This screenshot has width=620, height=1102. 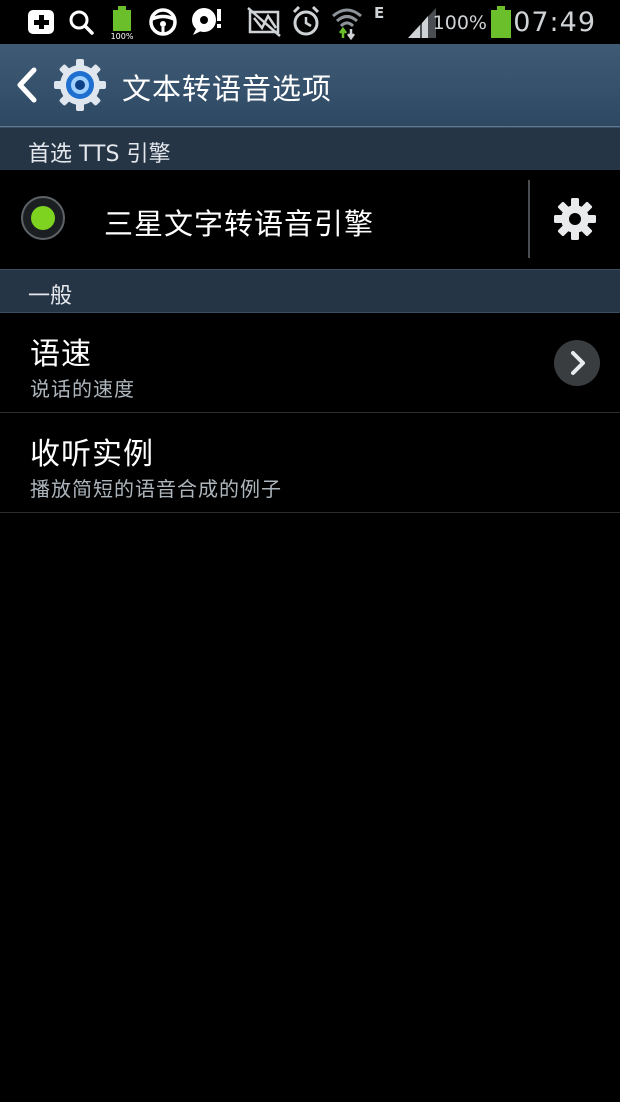 What do you see at coordinates (310, 291) in the screenshot?
I see `section-header-general: 一般` at bounding box center [310, 291].